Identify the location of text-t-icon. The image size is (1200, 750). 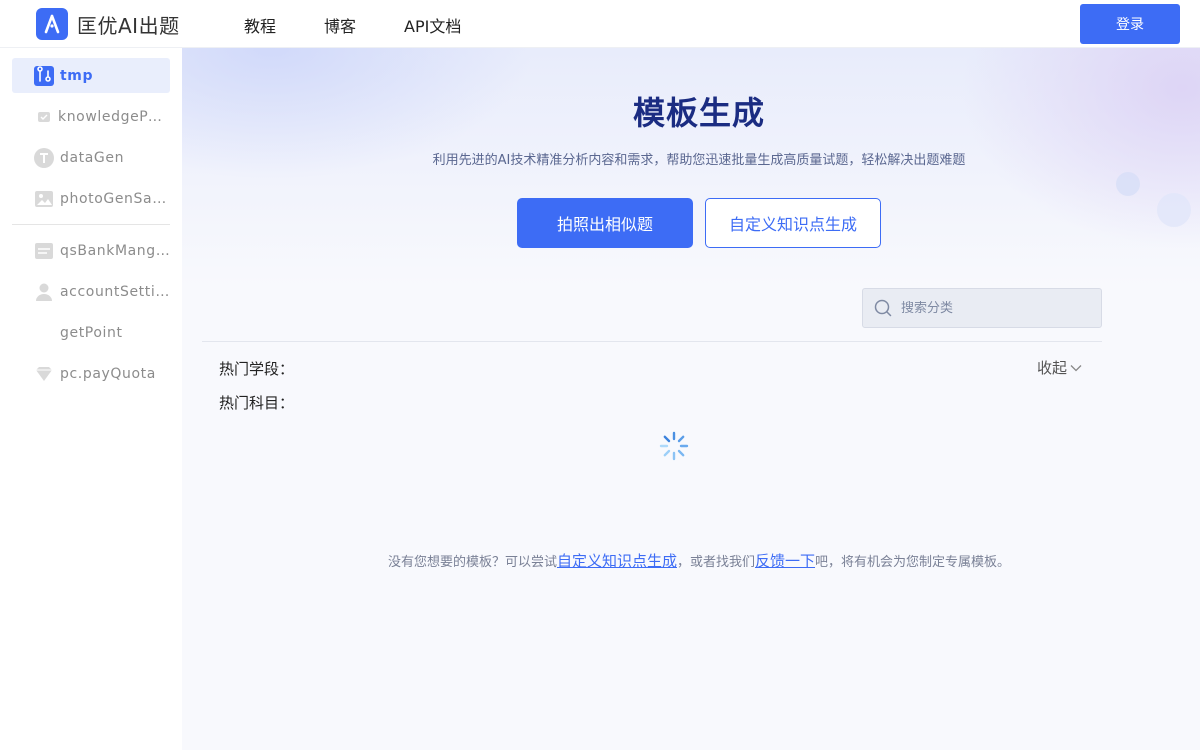
(44, 157).